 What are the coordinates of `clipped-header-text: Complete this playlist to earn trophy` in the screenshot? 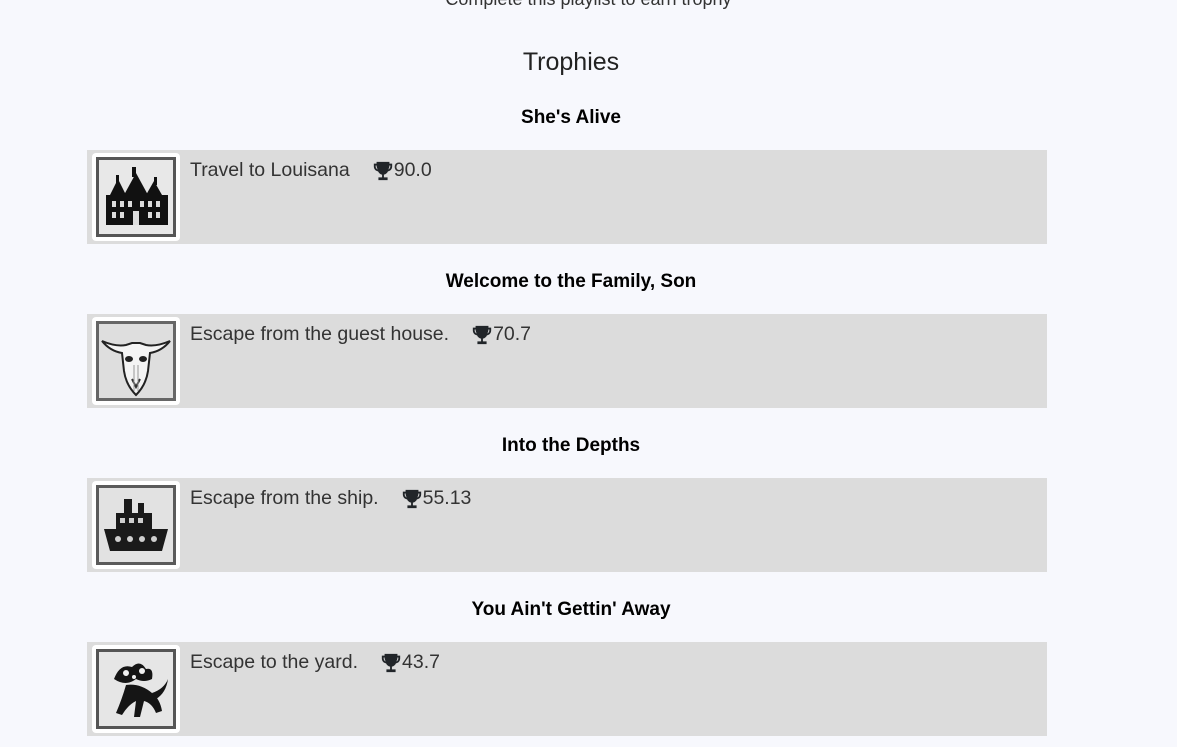 It's located at (588, 5).